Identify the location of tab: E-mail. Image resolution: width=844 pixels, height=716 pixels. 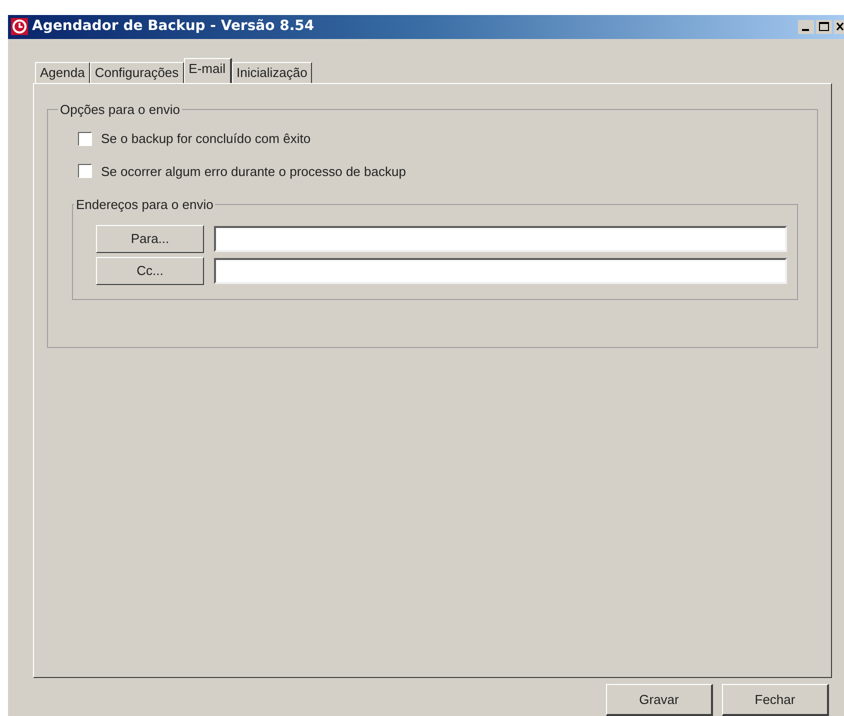
(208, 71).